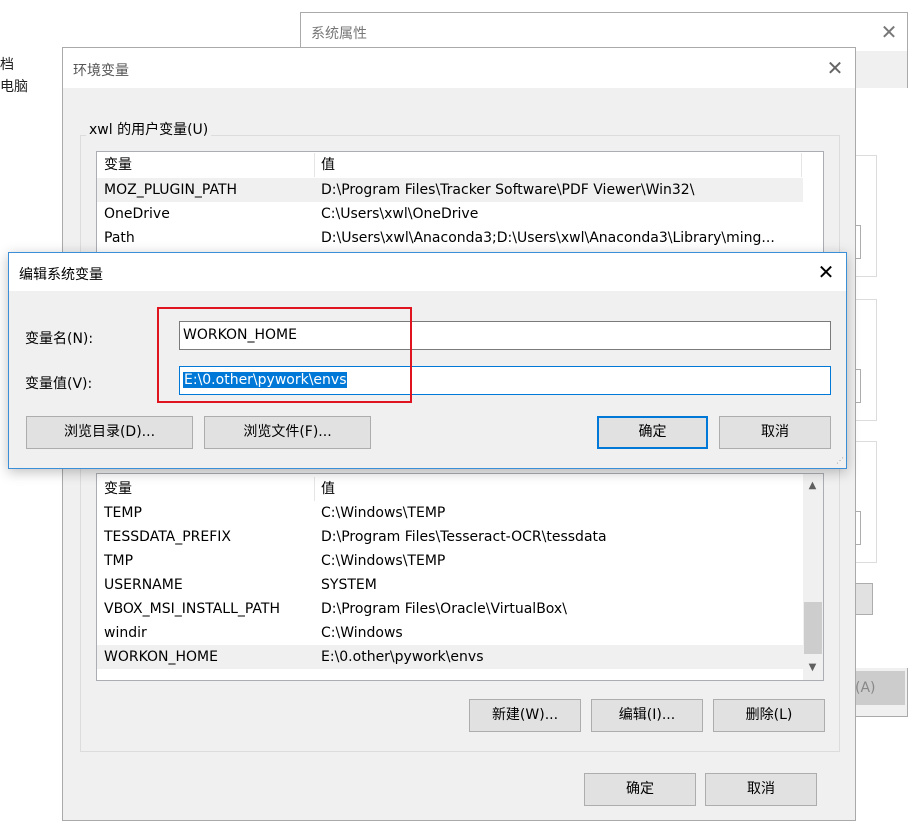  Describe the element at coordinates (171, 190) in the screenshot. I see `row-name: MOZ_PLUGIN_PATH` at that location.